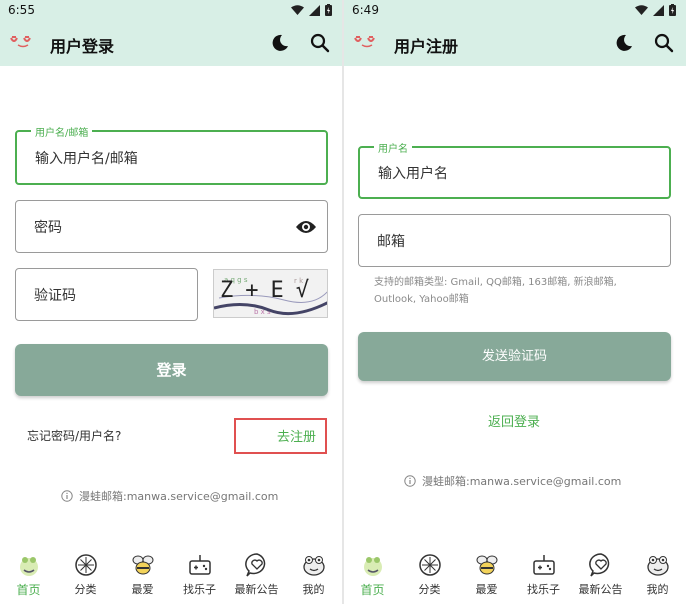  What do you see at coordinates (21, 10) in the screenshot?
I see `status-time: 6:55` at bounding box center [21, 10].